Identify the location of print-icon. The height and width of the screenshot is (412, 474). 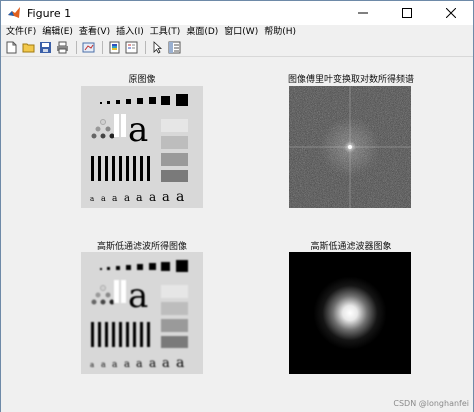
(62, 47).